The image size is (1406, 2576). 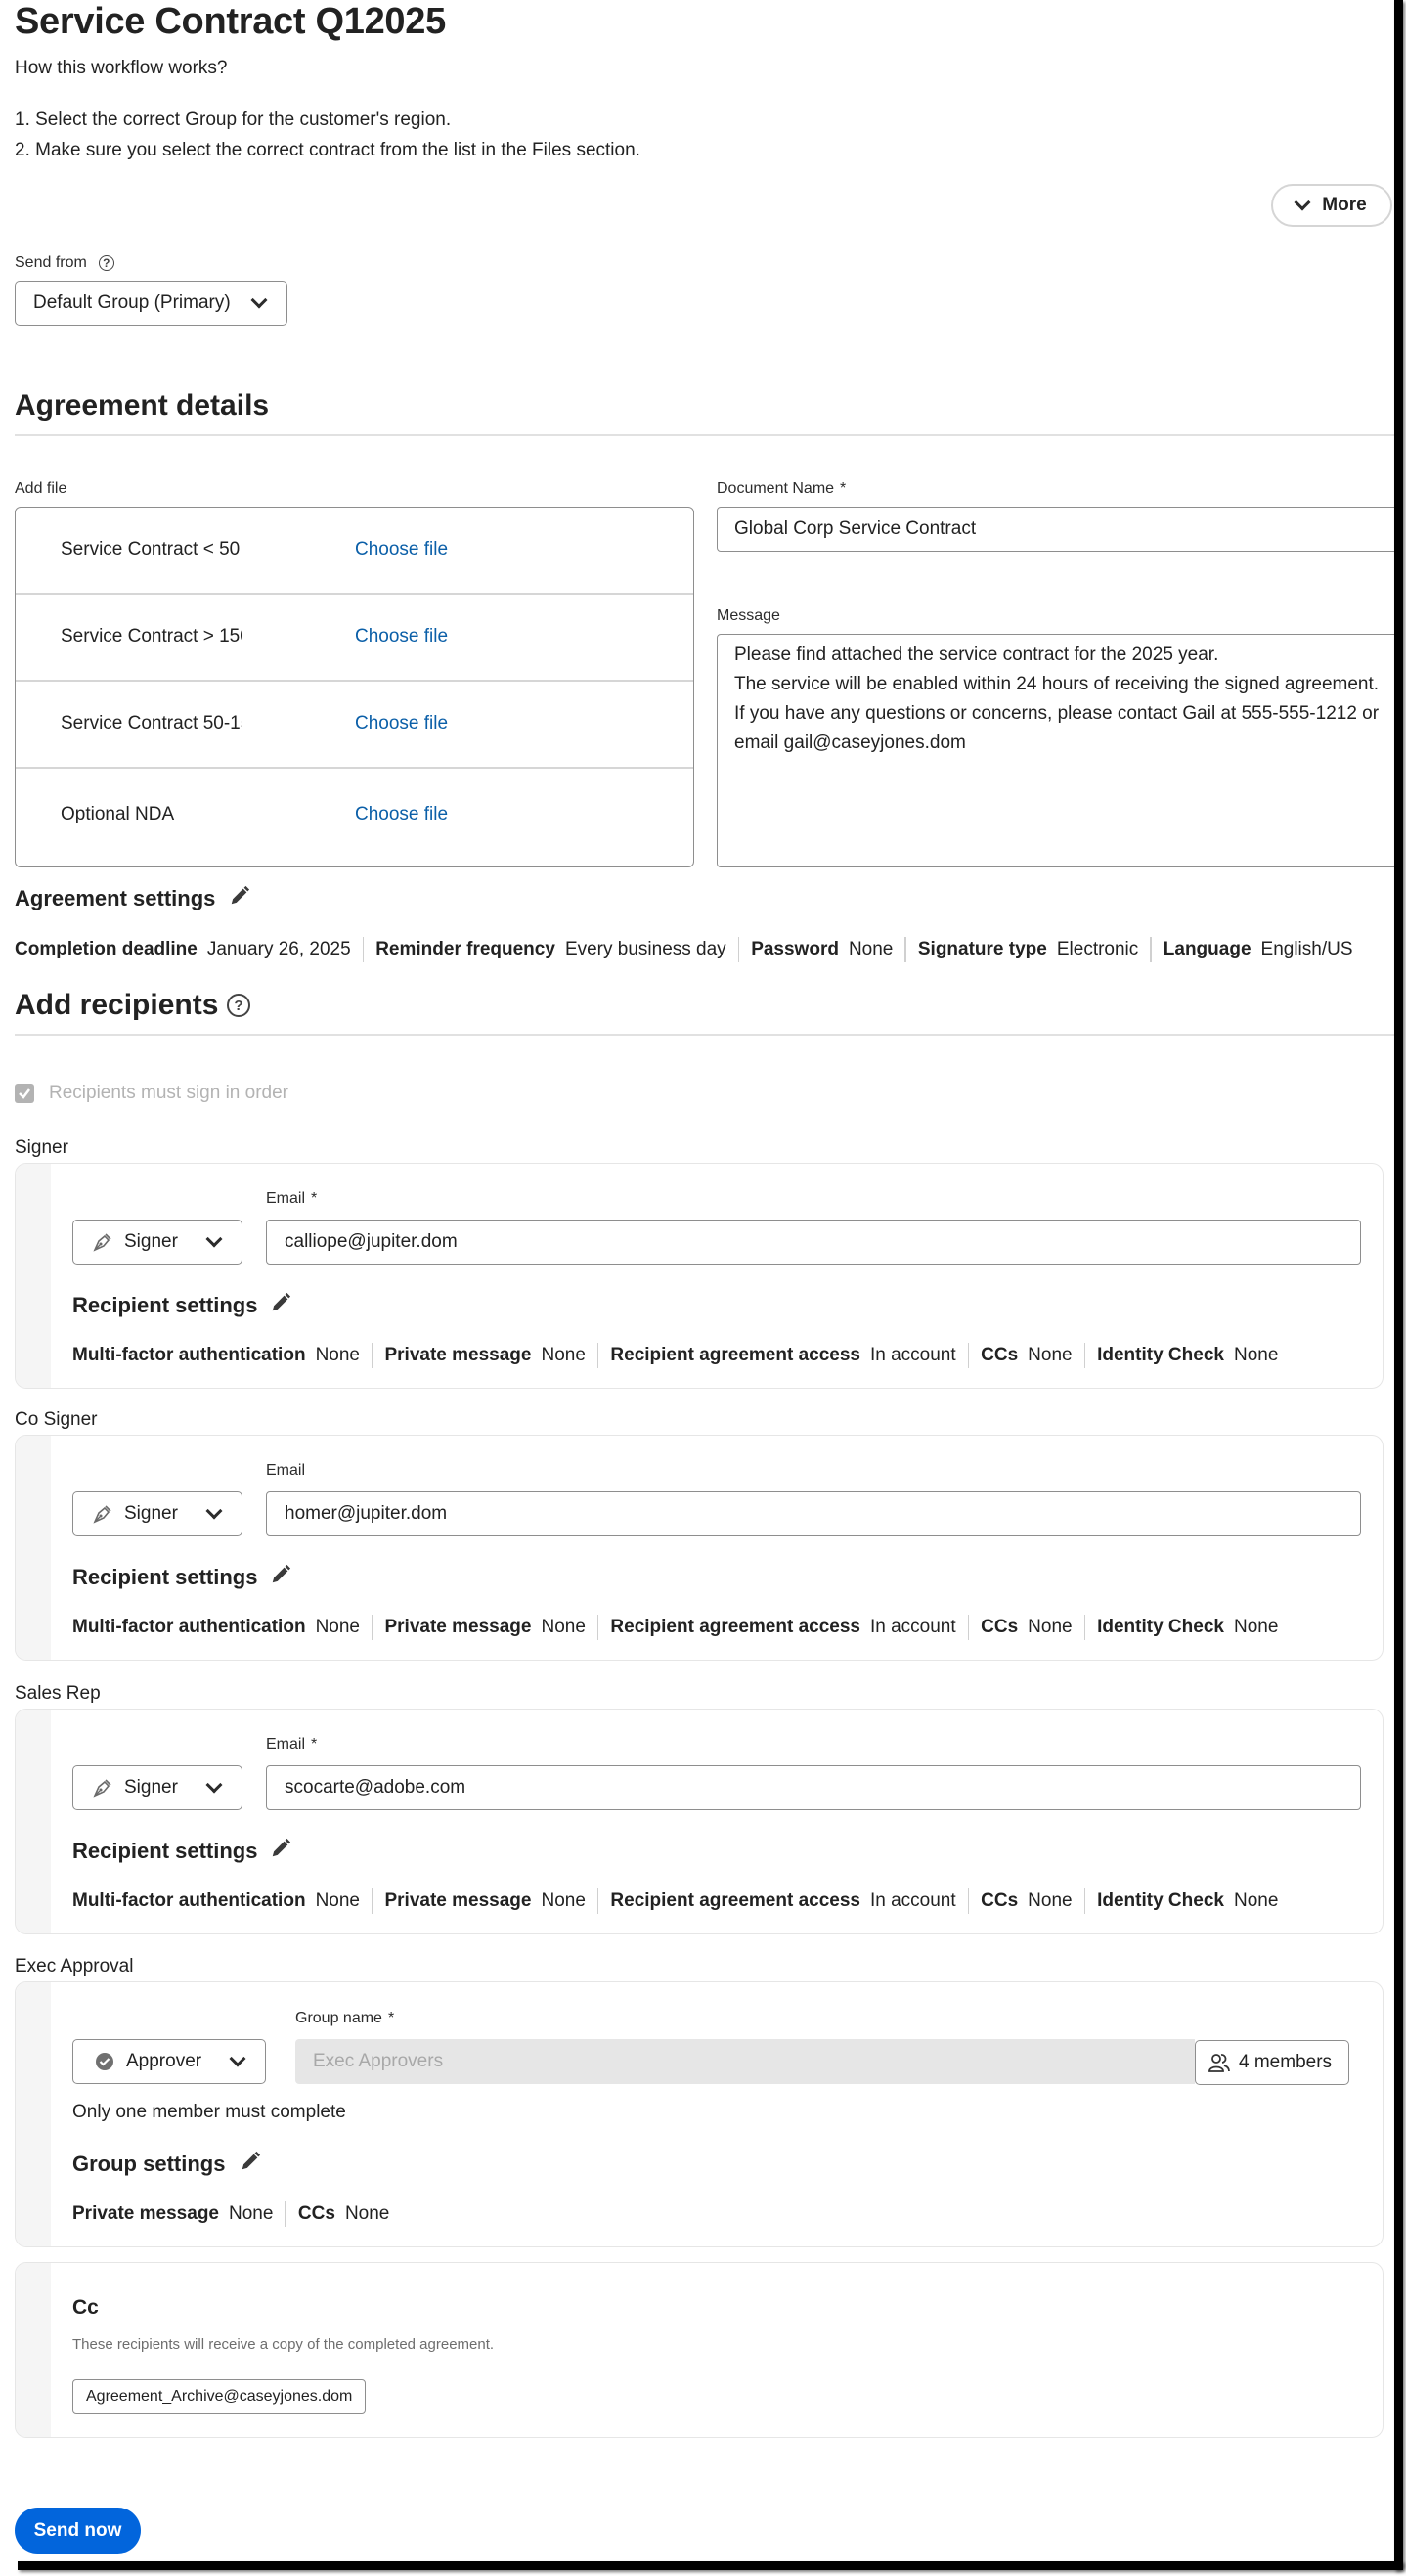 What do you see at coordinates (105, 2061) in the screenshot?
I see `approver-check-icon` at bounding box center [105, 2061].